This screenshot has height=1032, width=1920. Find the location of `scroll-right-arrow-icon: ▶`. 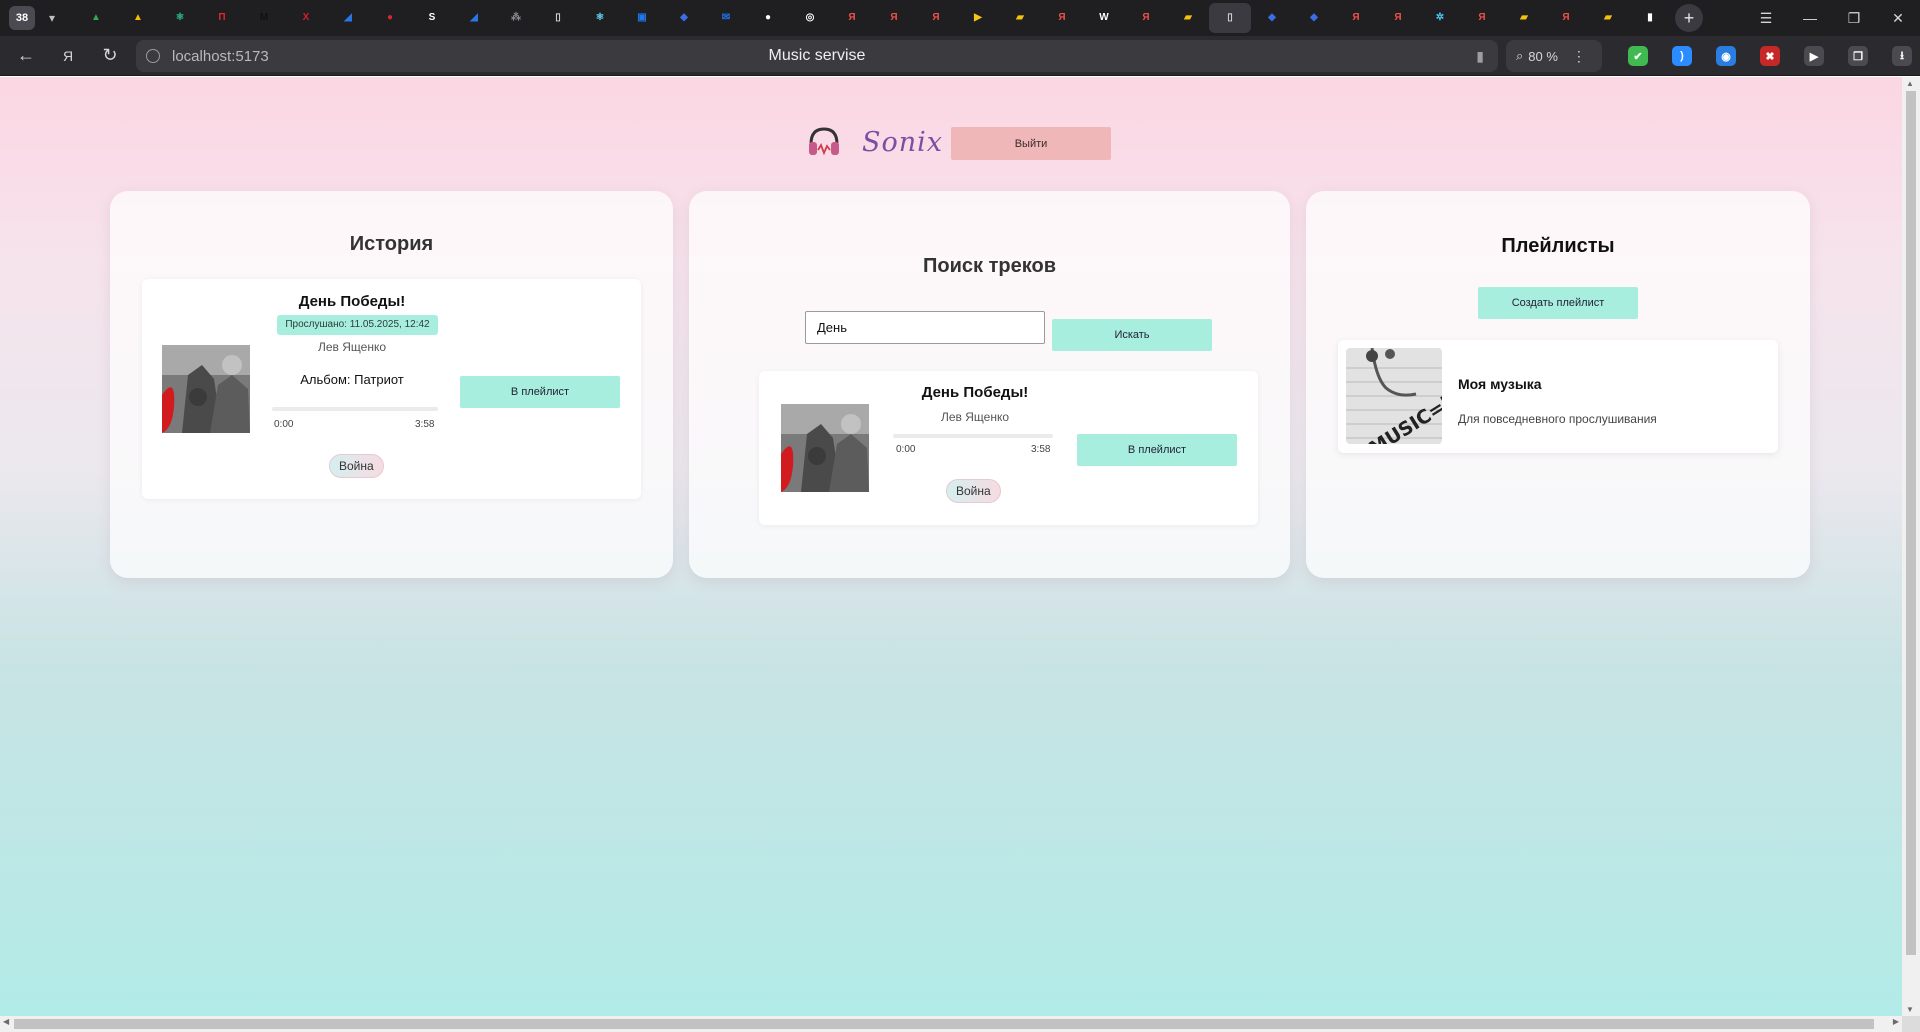

scroll-right-arrow-icon: ▶ is located at coordinates (1896, 1021).